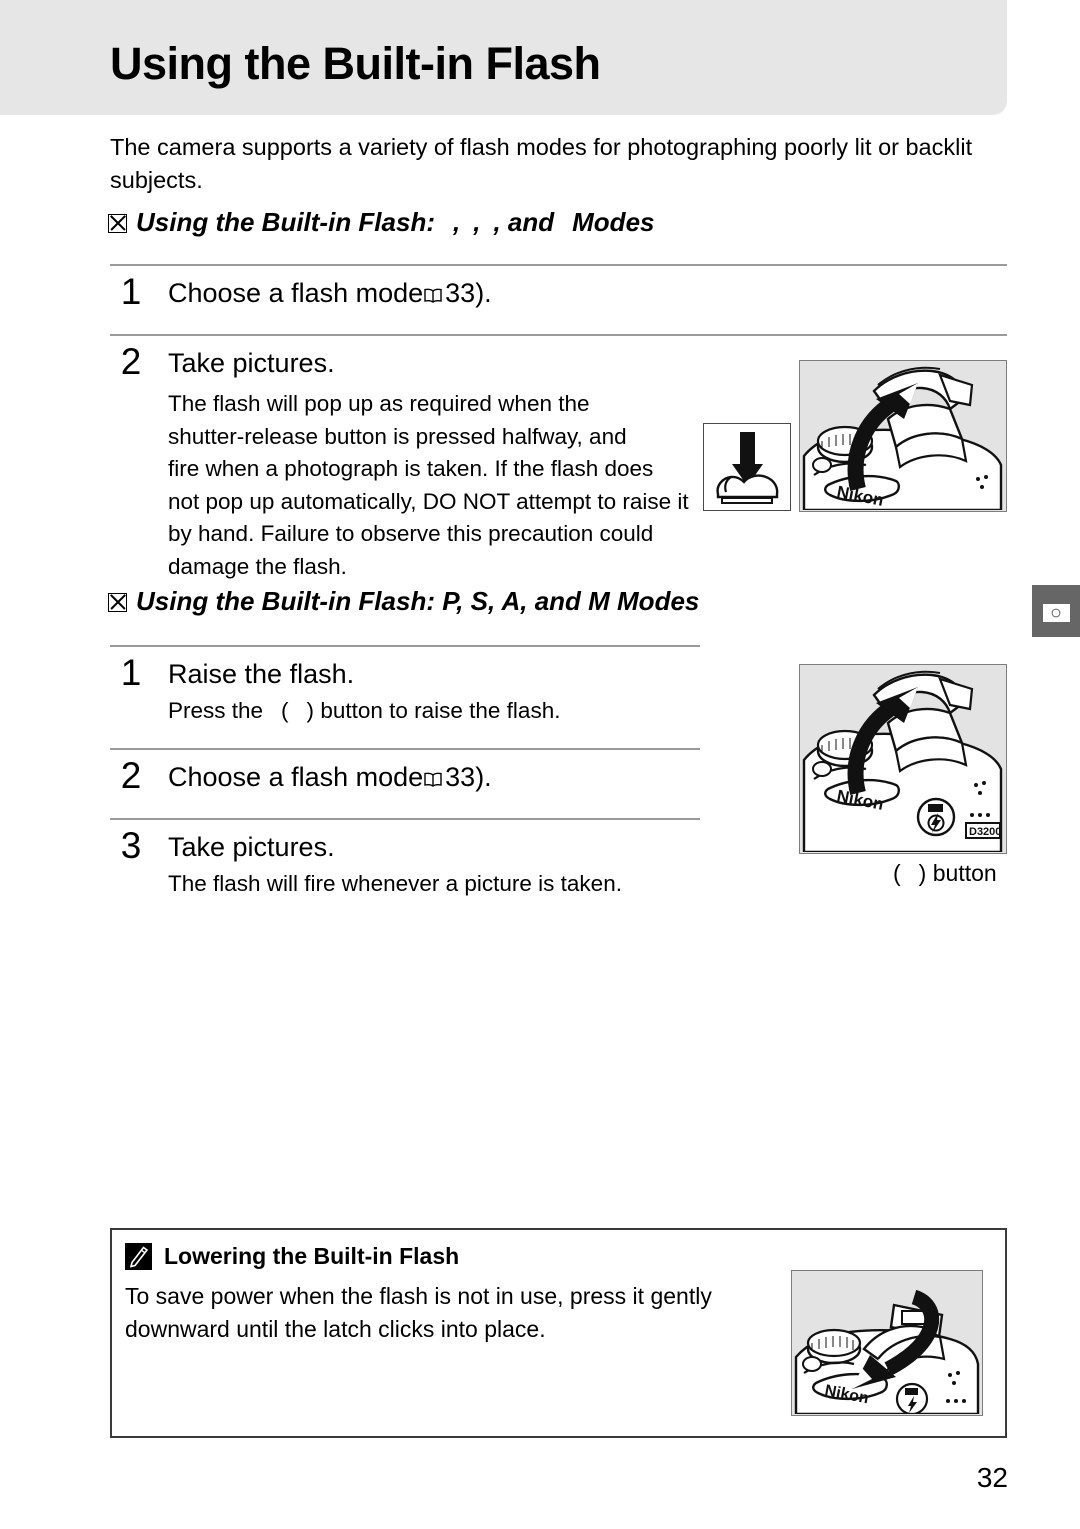 This screenshot has height=1529, width=1080. What do you see at coordinates (457, 222) in the screenshot?
I see `section-heading-sep-1: ,` at bounding box center [457, 222].